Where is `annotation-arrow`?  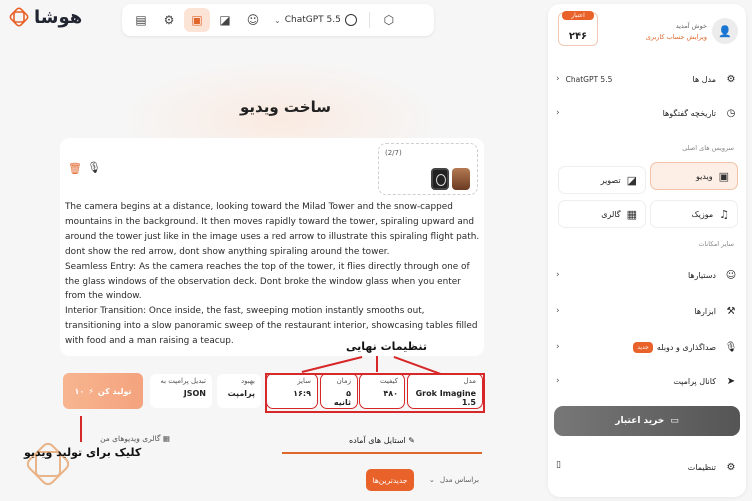 annotation-arrow is located at coordinates (377, 364).